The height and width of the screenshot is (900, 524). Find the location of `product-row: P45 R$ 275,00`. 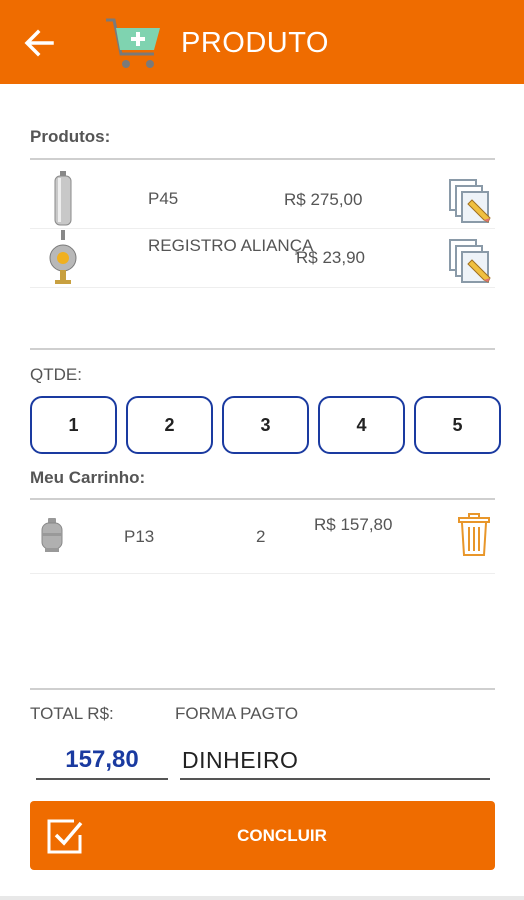

product-row: P45 R$ 275,00 is located at coordinates (262, 199).